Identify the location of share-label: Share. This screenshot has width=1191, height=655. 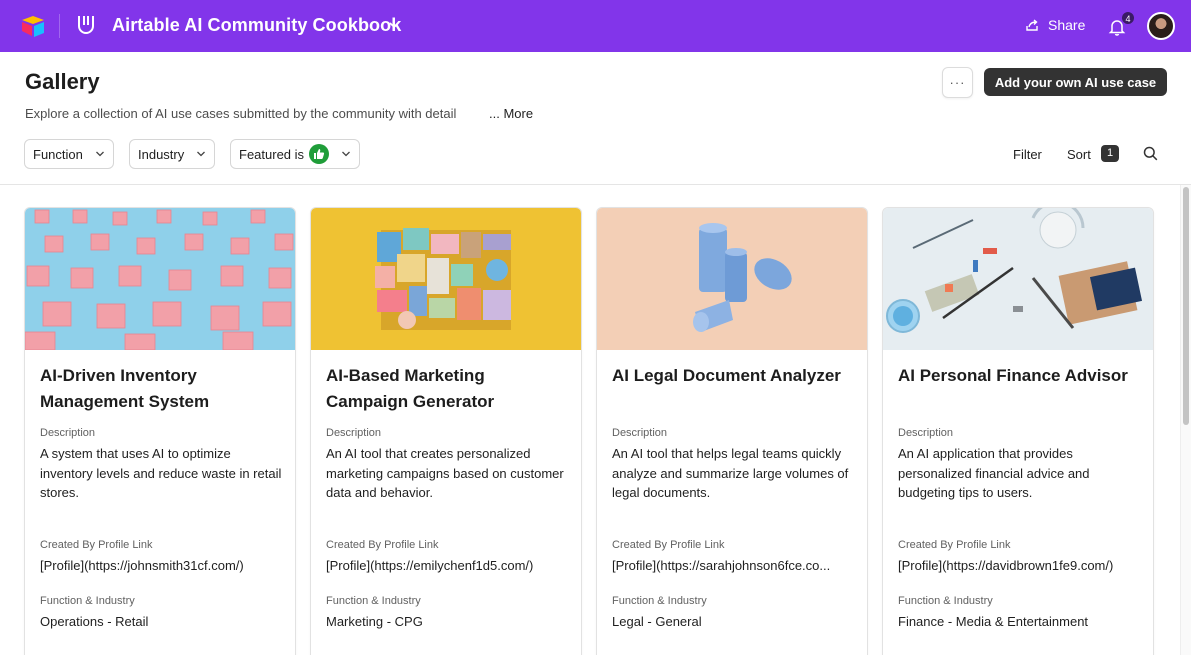
(1067, 25).